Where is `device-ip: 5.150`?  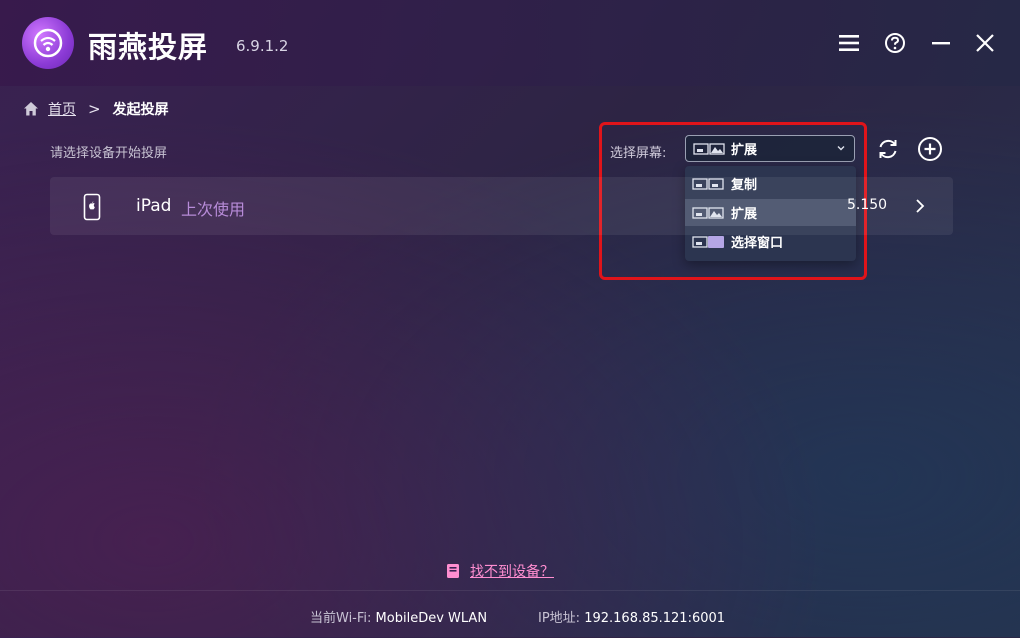
device-ip: 5.150 is located at coordinates (867, 205).